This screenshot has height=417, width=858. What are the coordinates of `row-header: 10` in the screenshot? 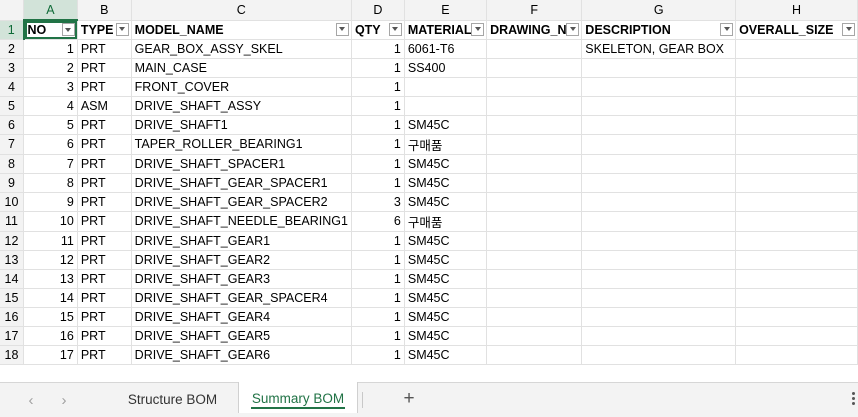 It's located at (12, 202).